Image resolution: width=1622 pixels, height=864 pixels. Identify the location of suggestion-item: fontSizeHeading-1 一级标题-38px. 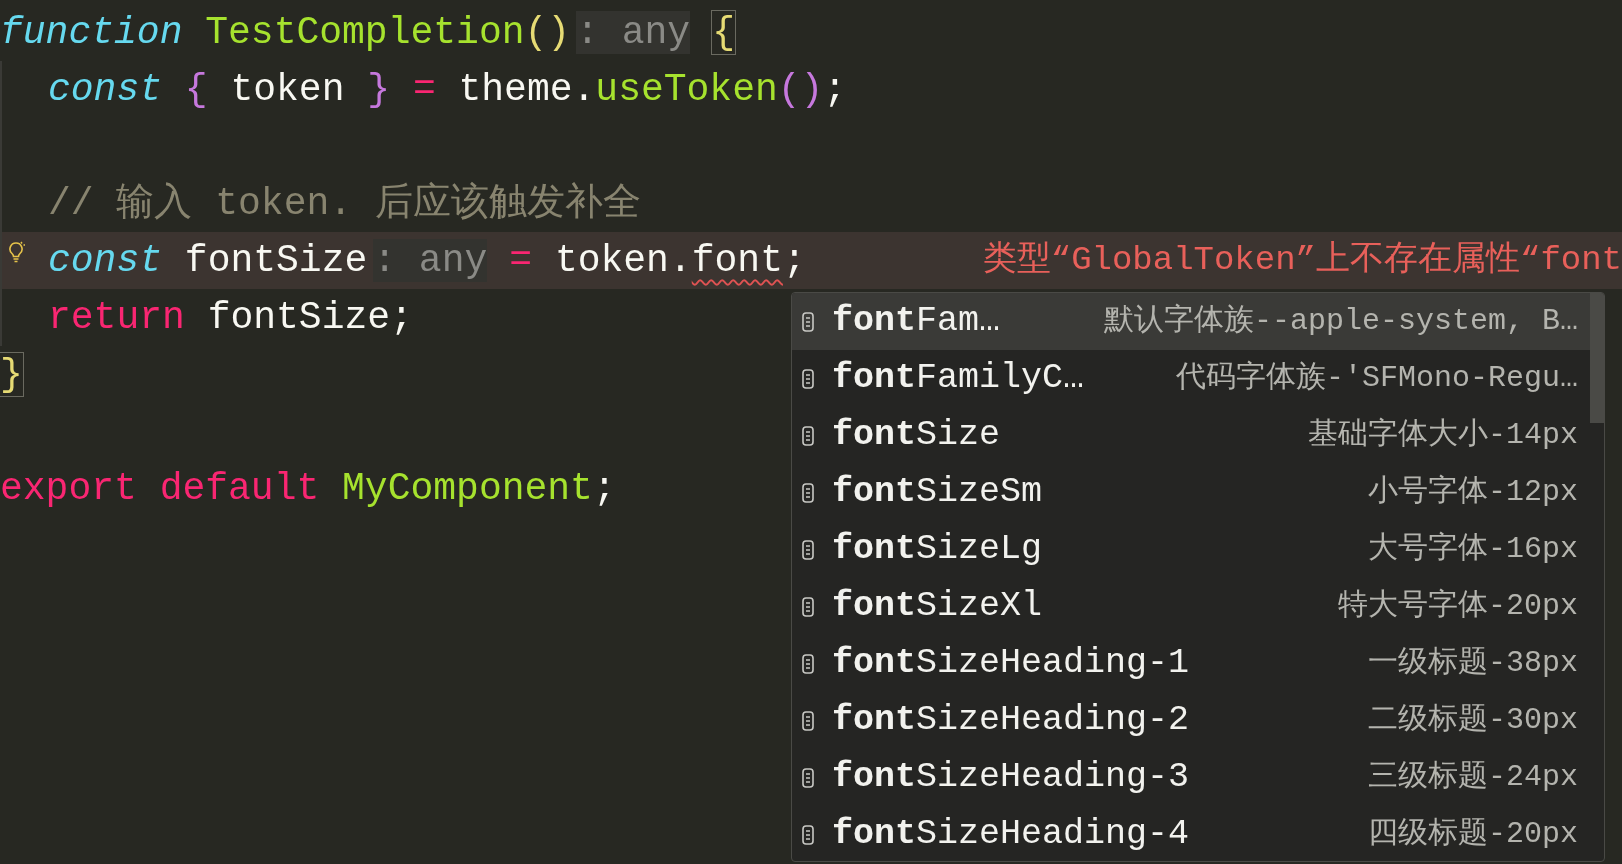
(1198, 663).